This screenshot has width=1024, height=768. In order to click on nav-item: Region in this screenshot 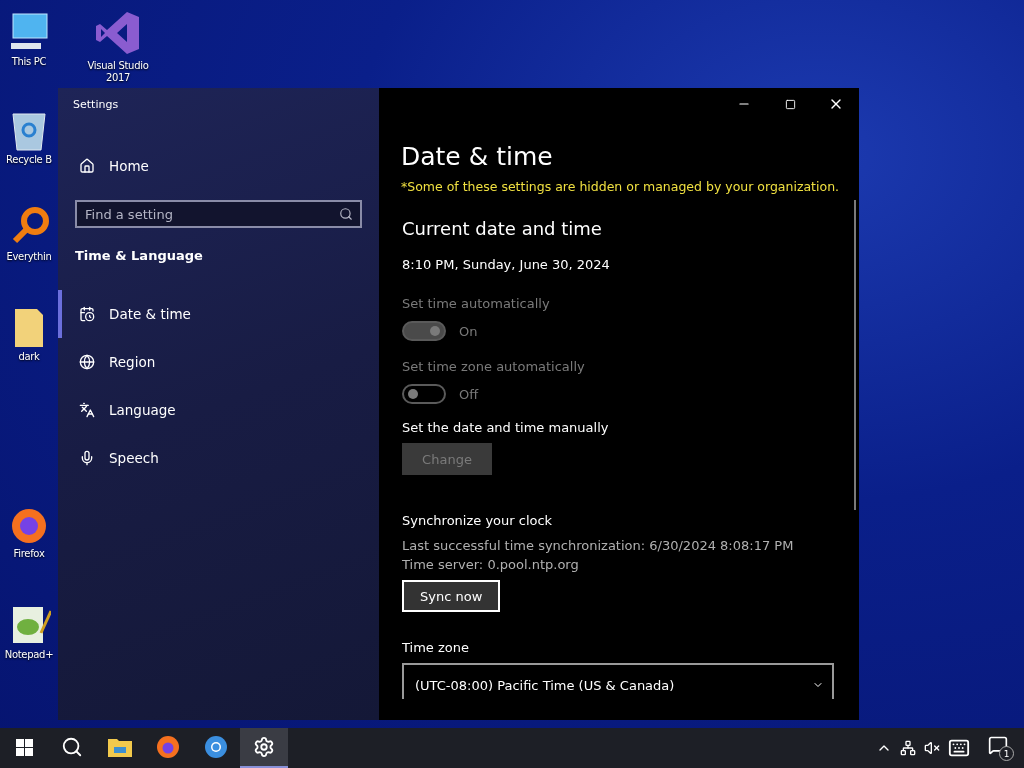, I will do `click(218, 362)`.